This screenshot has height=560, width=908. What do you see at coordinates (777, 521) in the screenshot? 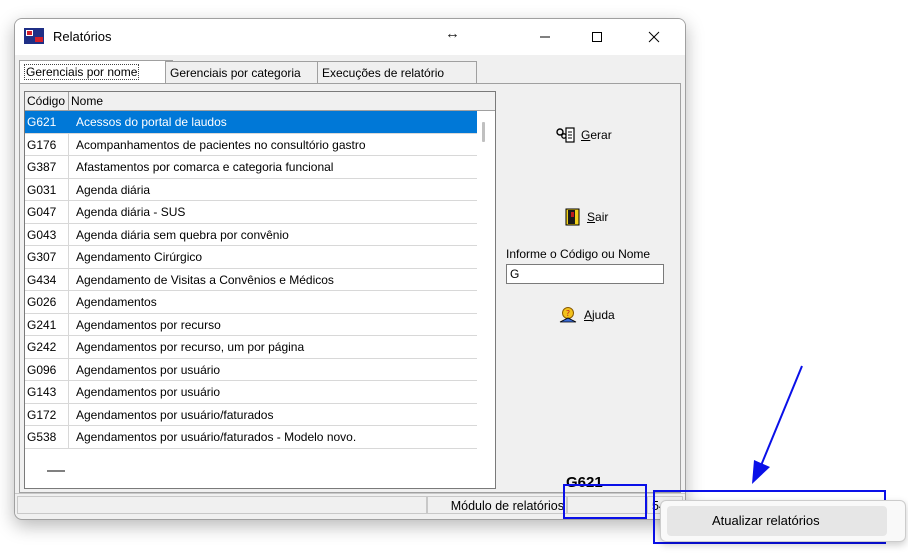
I see `menu-item-atualizar-relatorios: Atualizar relatórios` at bounding box center [777, 521].